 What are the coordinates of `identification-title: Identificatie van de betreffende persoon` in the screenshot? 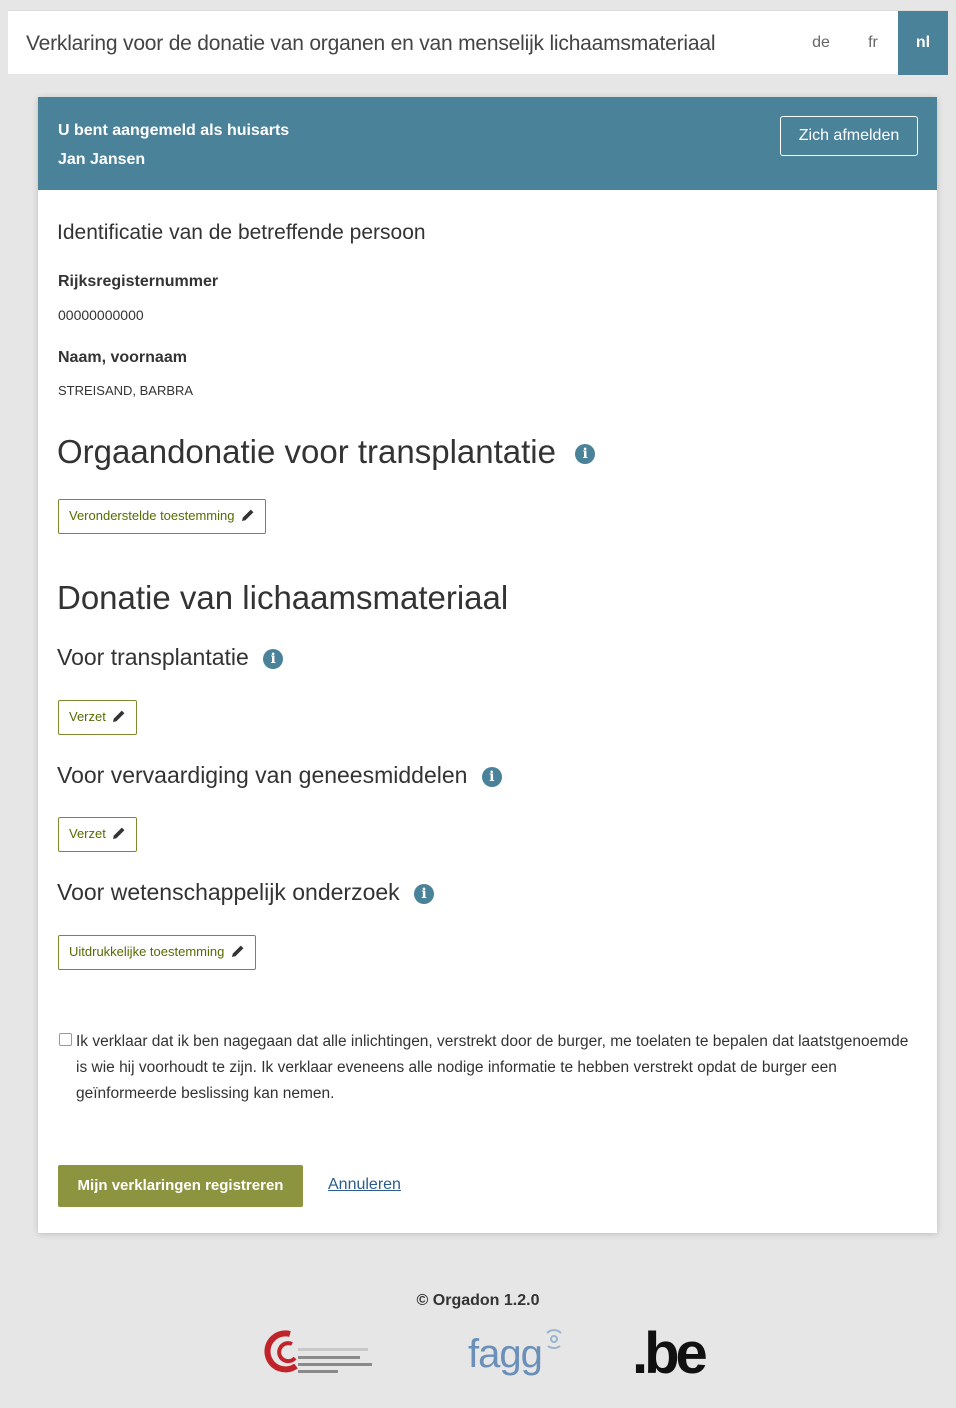 It's located at (241, 232).